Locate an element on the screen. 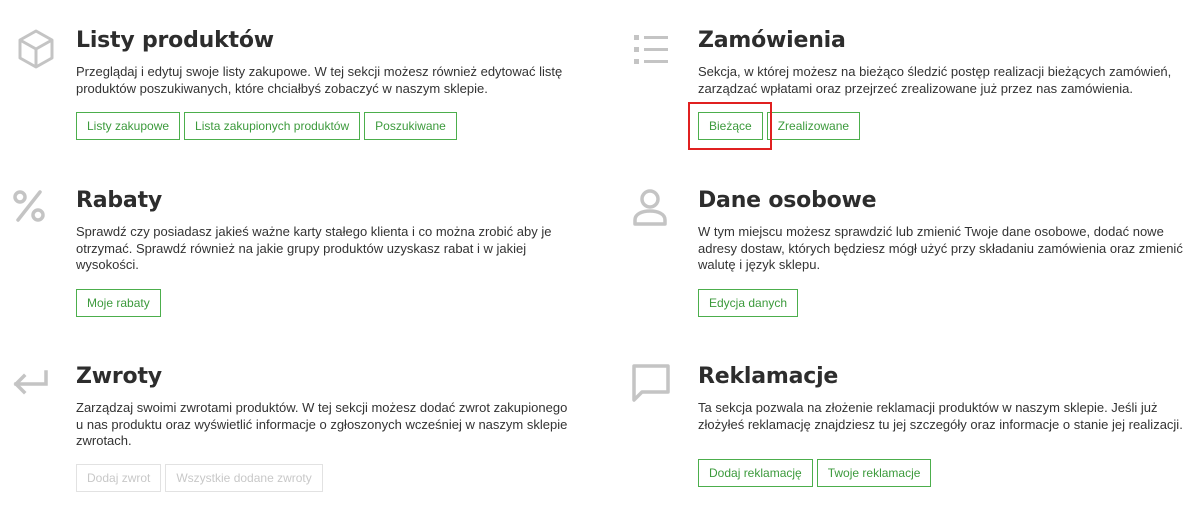 The image size is (1201, 521). add-return-button: Dodaj zwrot is located at coordinates (119, 478).